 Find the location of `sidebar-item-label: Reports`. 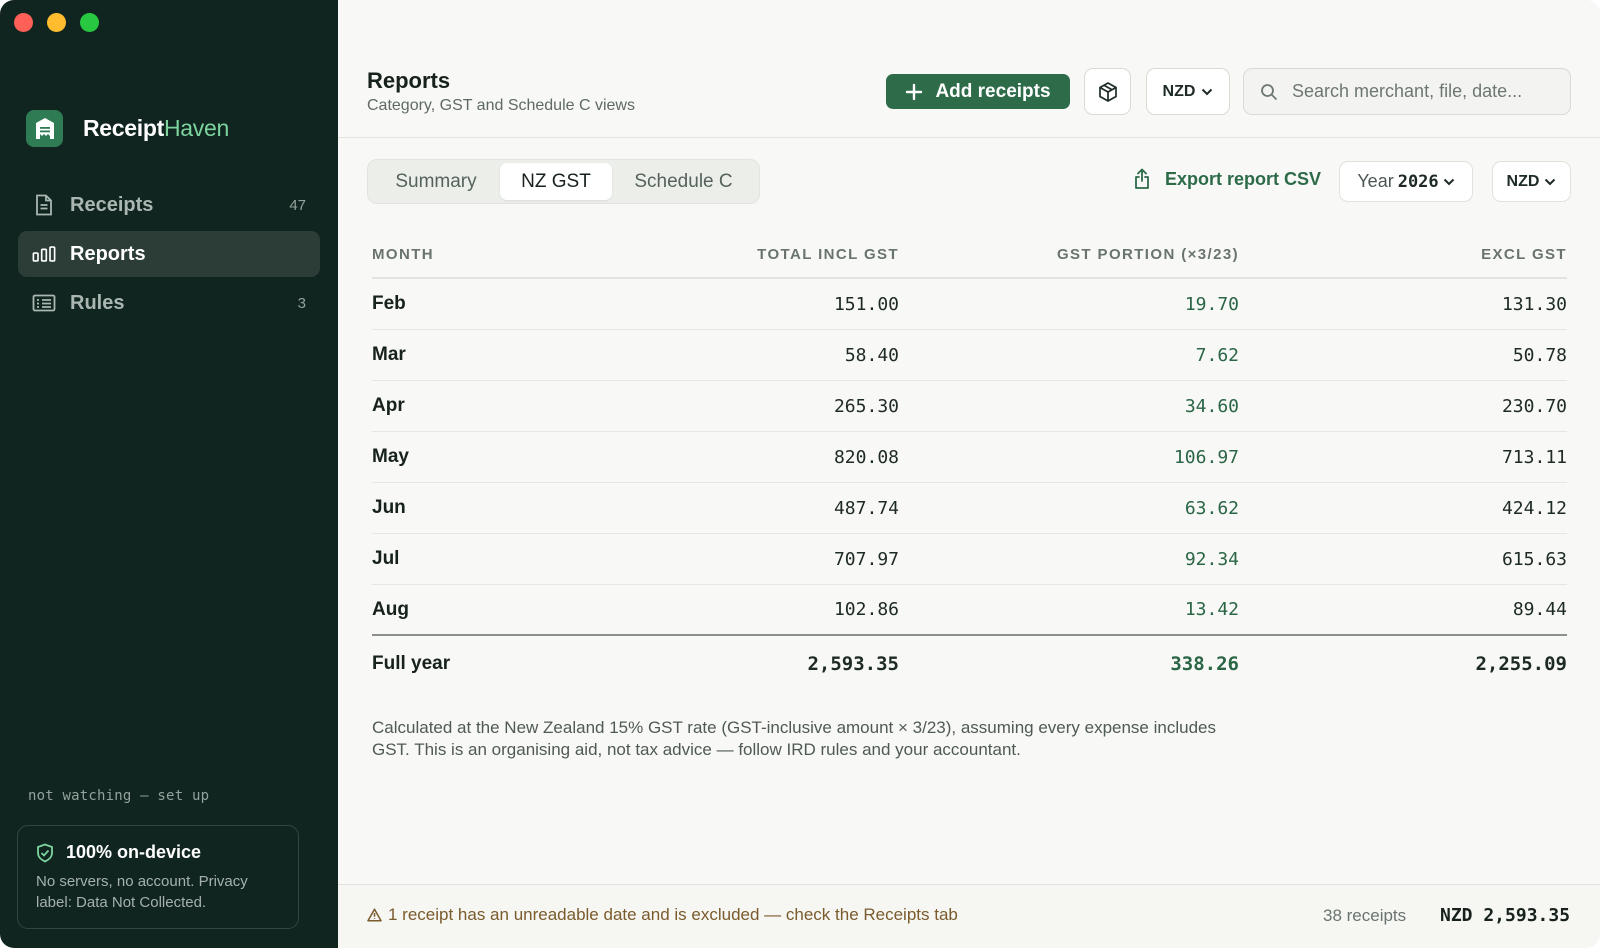

sidebar-item-label: Reports is located at coordinates (108, 253).